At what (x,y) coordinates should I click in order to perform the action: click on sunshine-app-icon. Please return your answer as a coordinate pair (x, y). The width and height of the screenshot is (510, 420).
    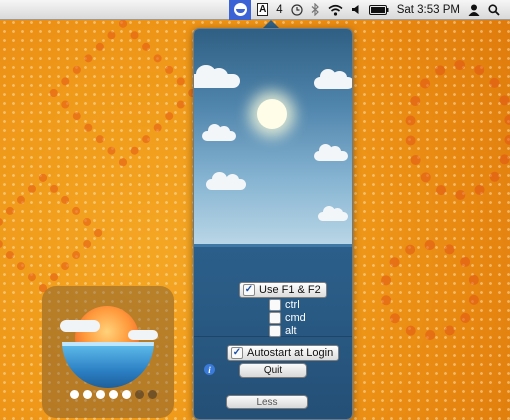
    Looking at the image, I should click on (240, 10).